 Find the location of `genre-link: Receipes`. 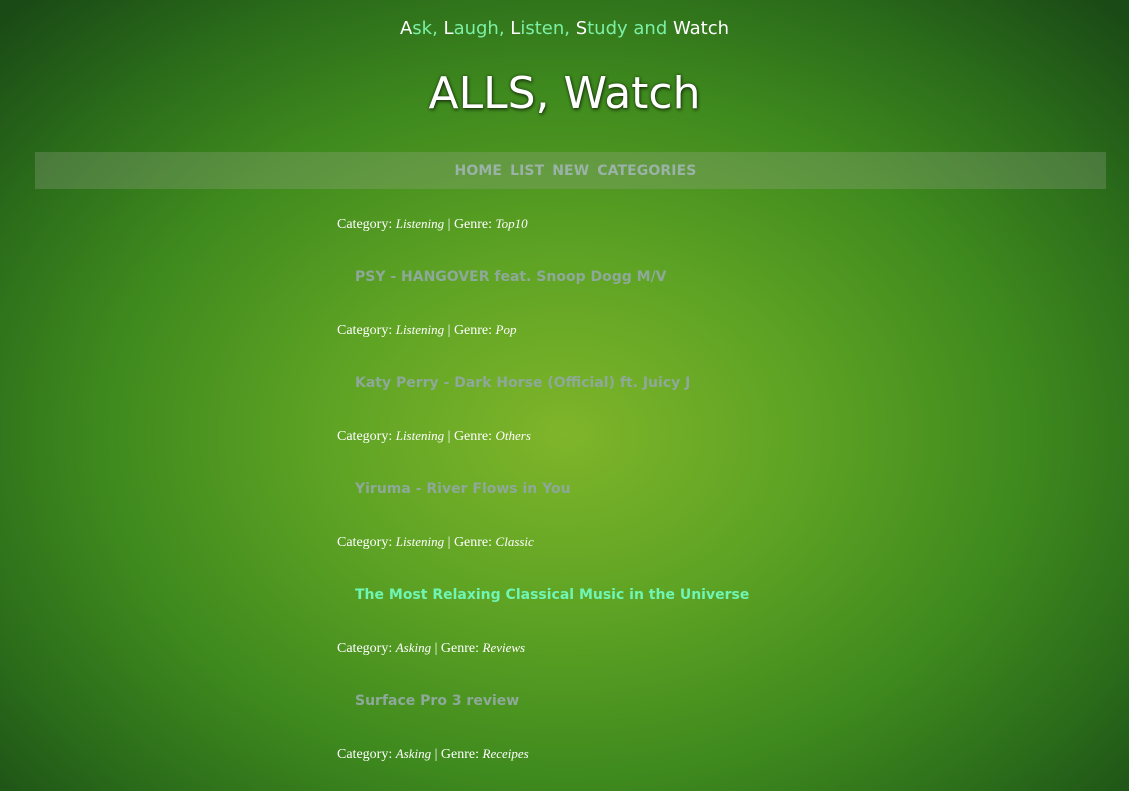

genre-link: Receipes is located at coordinates (506, 753).